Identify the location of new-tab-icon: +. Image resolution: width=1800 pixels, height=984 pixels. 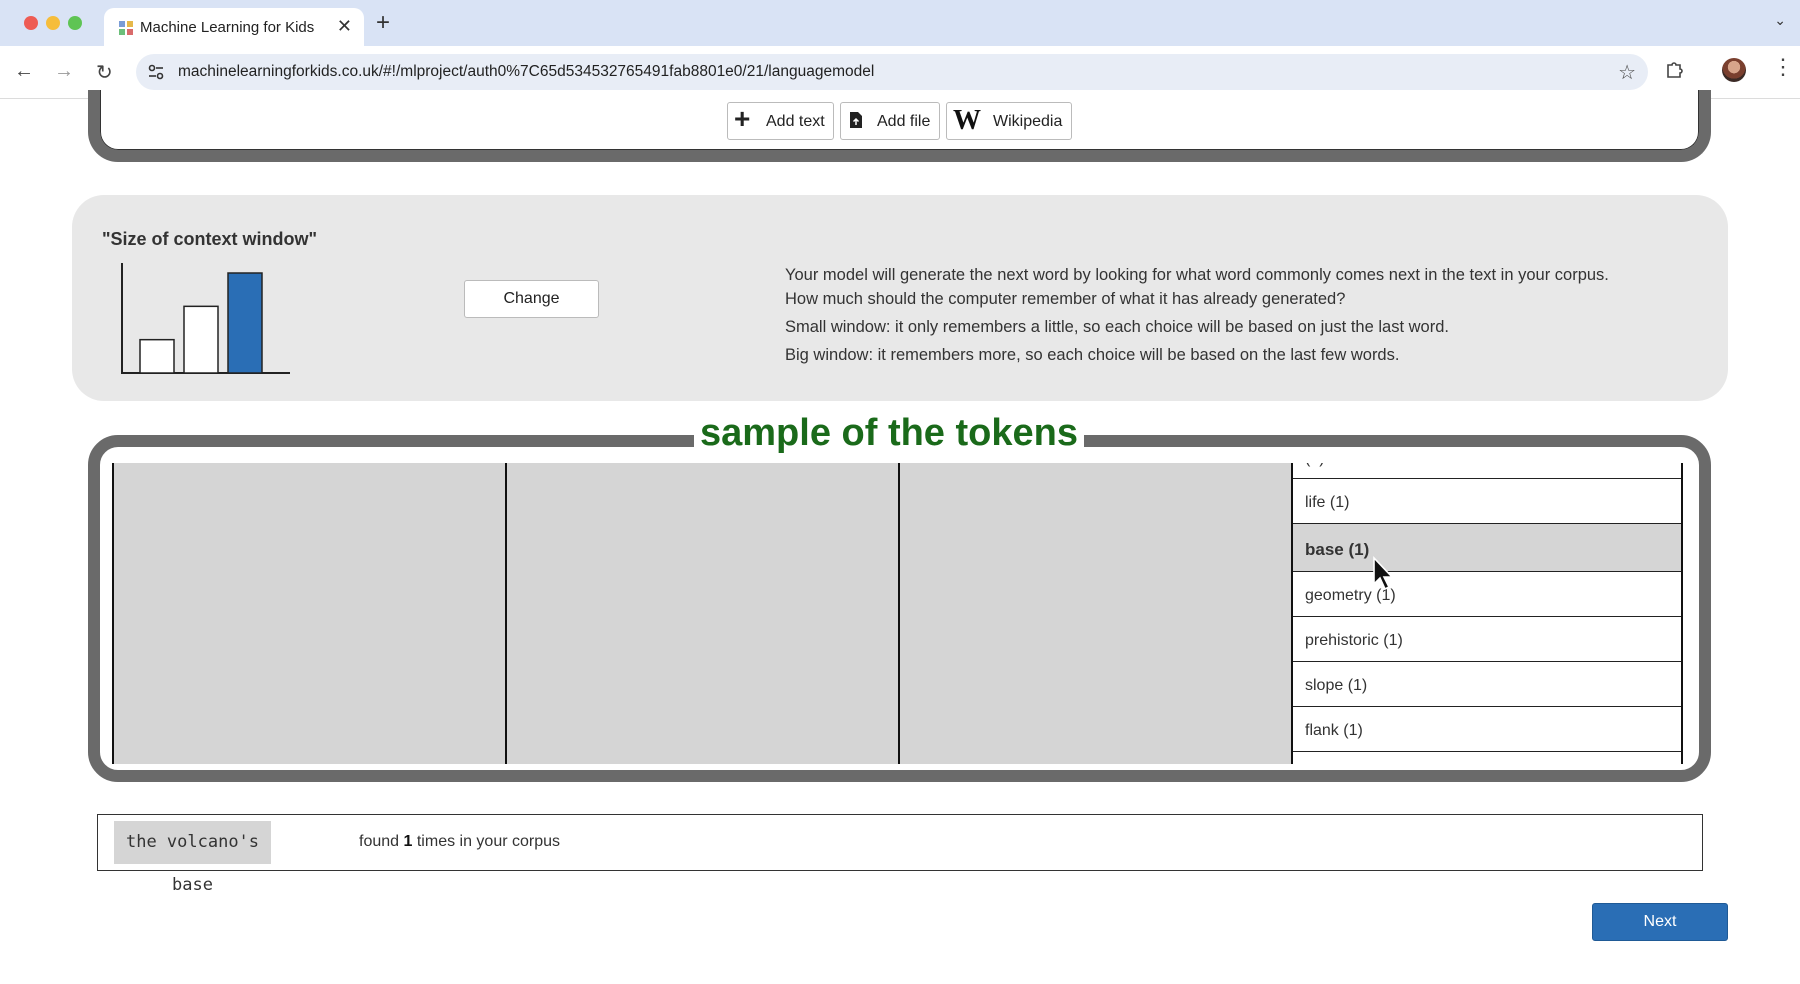
(383, 23).